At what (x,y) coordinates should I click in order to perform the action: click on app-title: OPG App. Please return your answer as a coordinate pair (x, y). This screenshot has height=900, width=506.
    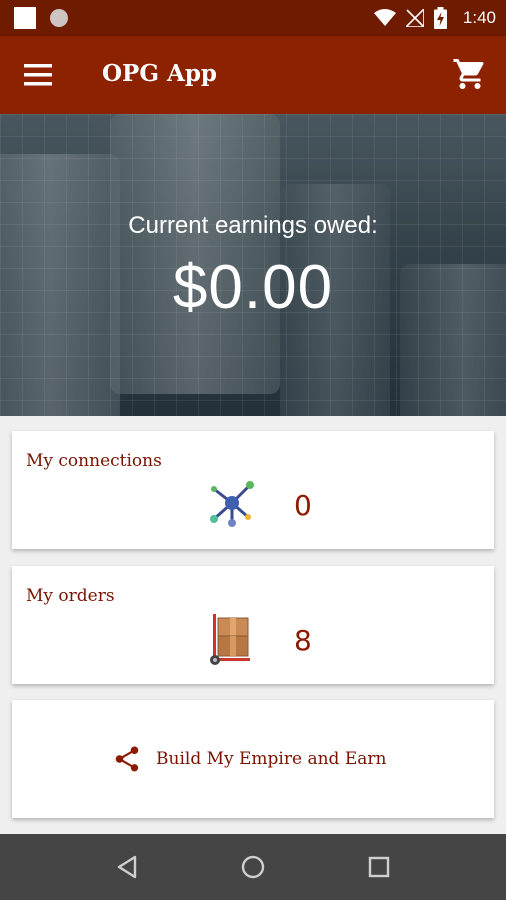
    Looking at the image, I should click on (159, 73).